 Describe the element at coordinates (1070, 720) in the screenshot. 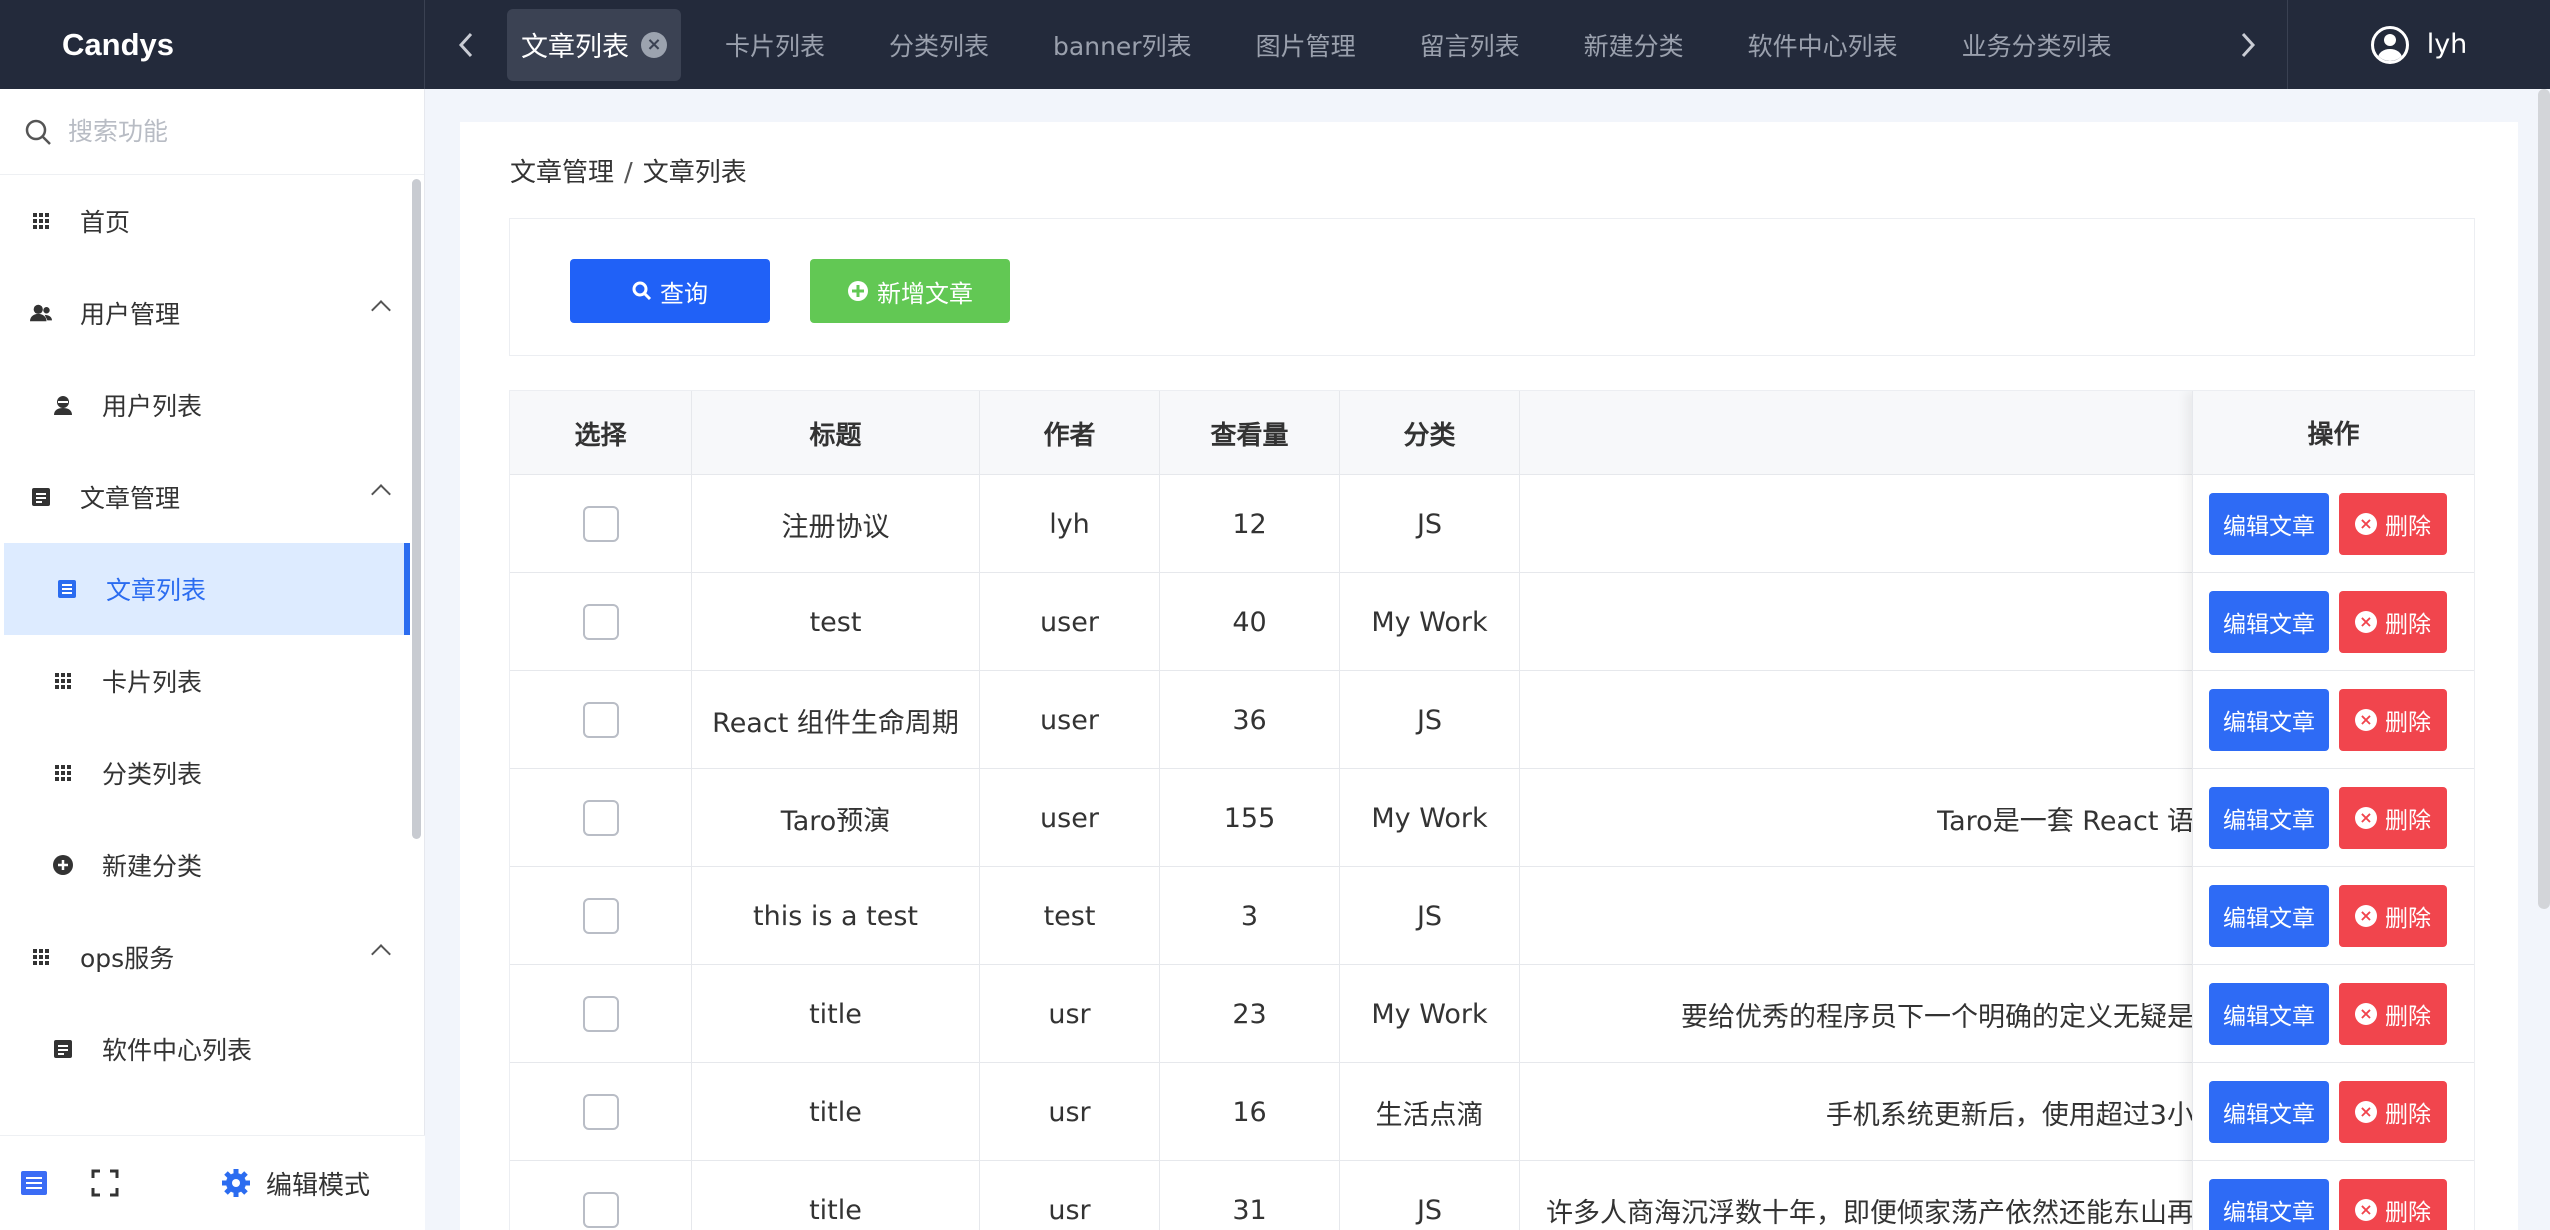

I see `author-cell: user` at that location.